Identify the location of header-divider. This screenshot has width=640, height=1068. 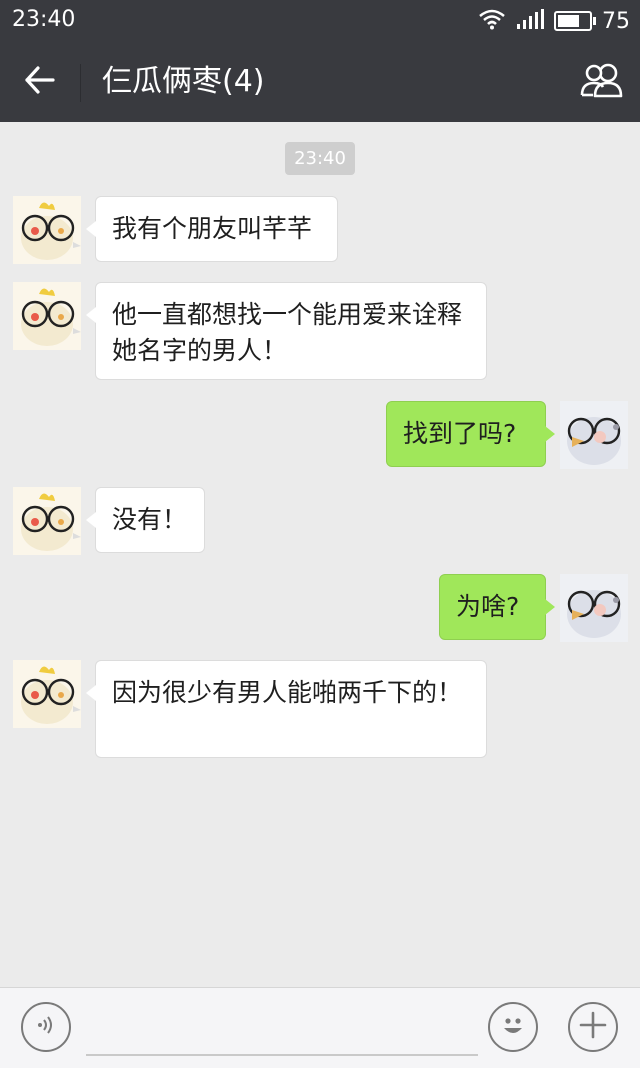
(80, 83).